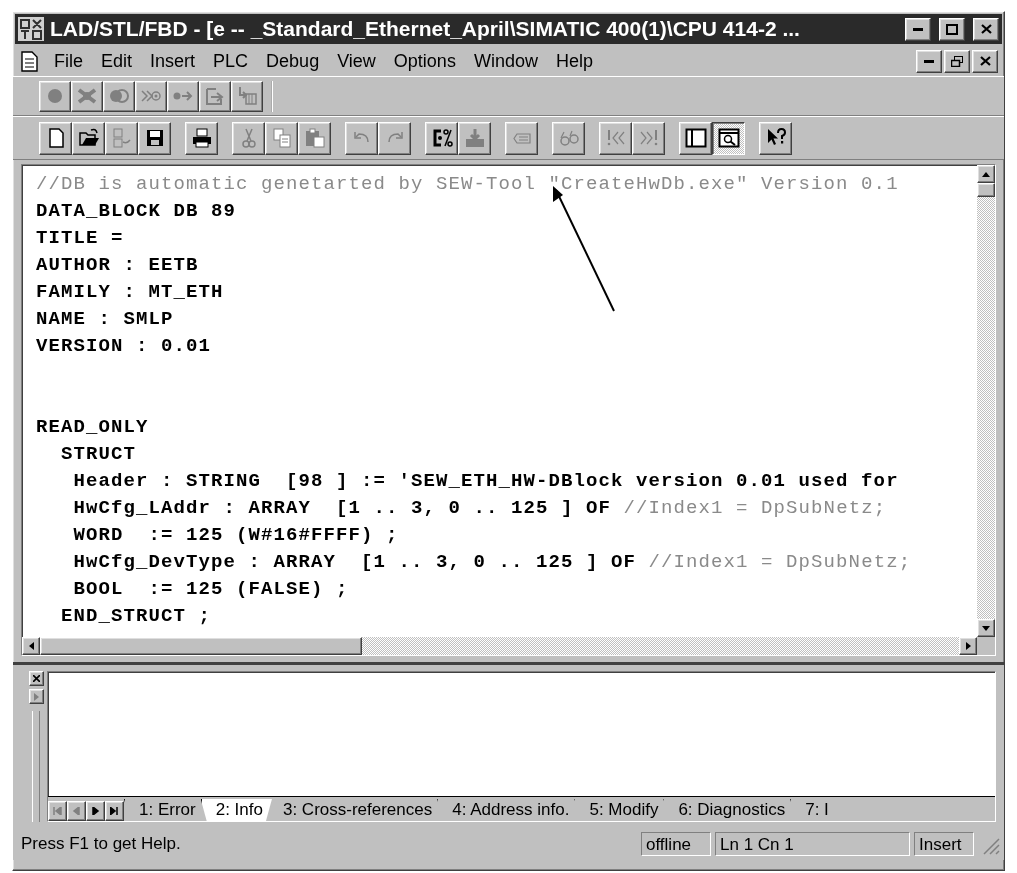  I want to click on maximize-icon, so click(952, 29).